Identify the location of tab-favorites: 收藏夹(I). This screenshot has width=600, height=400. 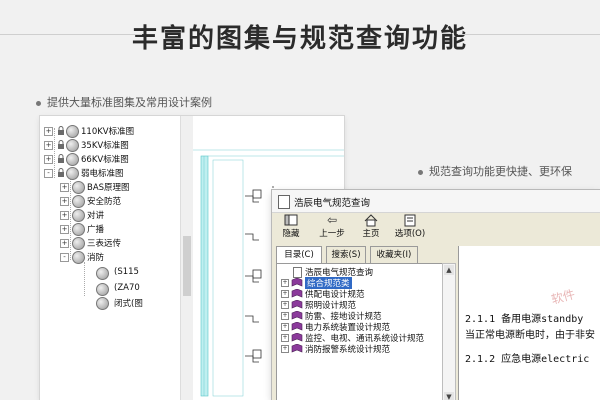
(394, 254).